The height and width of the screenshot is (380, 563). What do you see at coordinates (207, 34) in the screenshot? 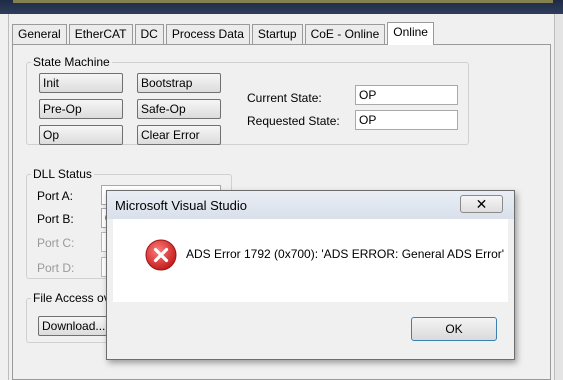
I see `tab-process-data: Process Data` at bounding box center [207, 34].